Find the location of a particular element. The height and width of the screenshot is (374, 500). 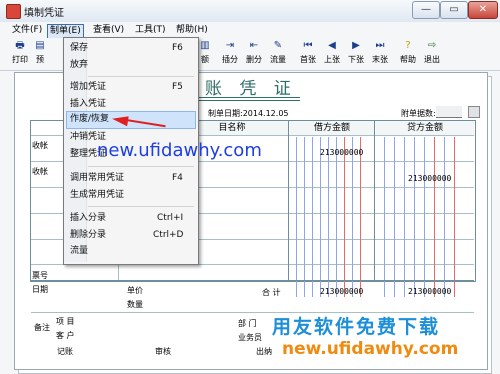

salesman-label: 业务员 is located at coordinates (250, 337).